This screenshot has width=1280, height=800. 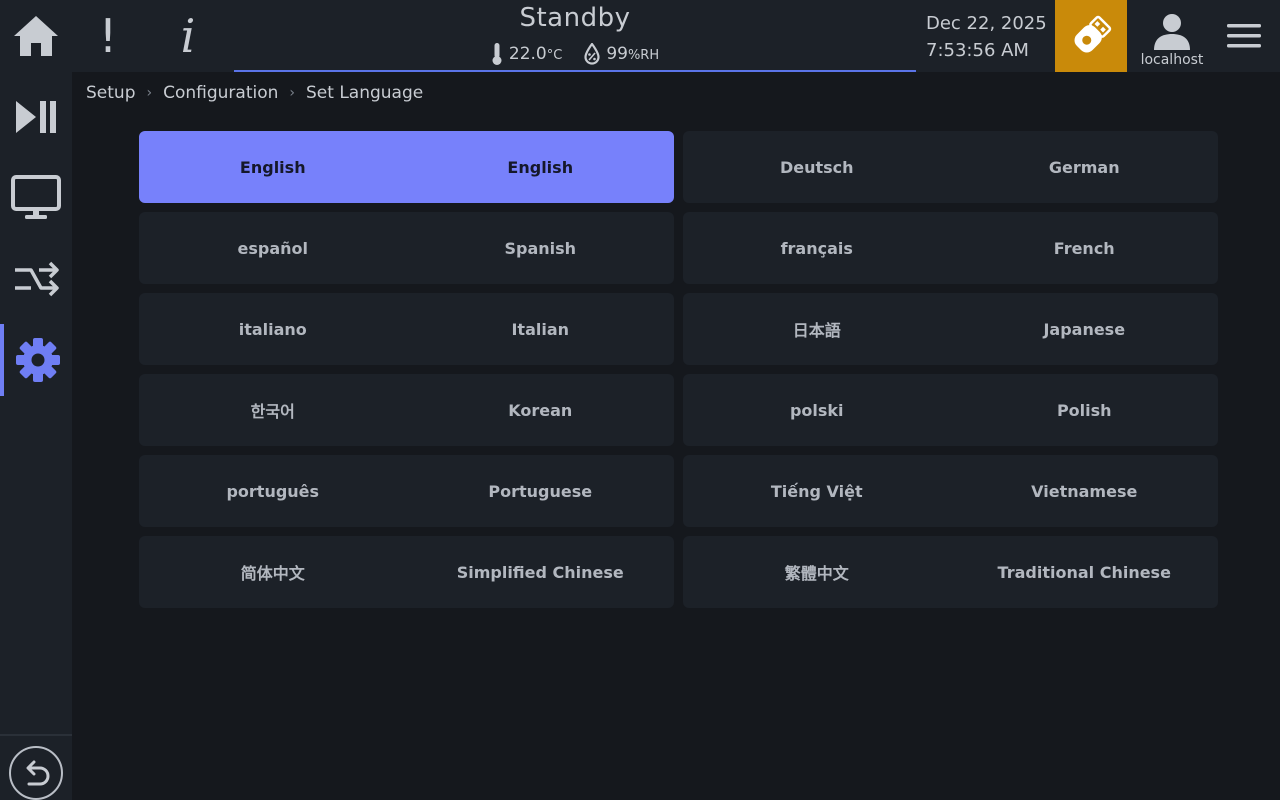 What do you see at coordinates (1084, 167) in the screenshot?
I see `language-english-name: German` at bounding box center [1084, 167].